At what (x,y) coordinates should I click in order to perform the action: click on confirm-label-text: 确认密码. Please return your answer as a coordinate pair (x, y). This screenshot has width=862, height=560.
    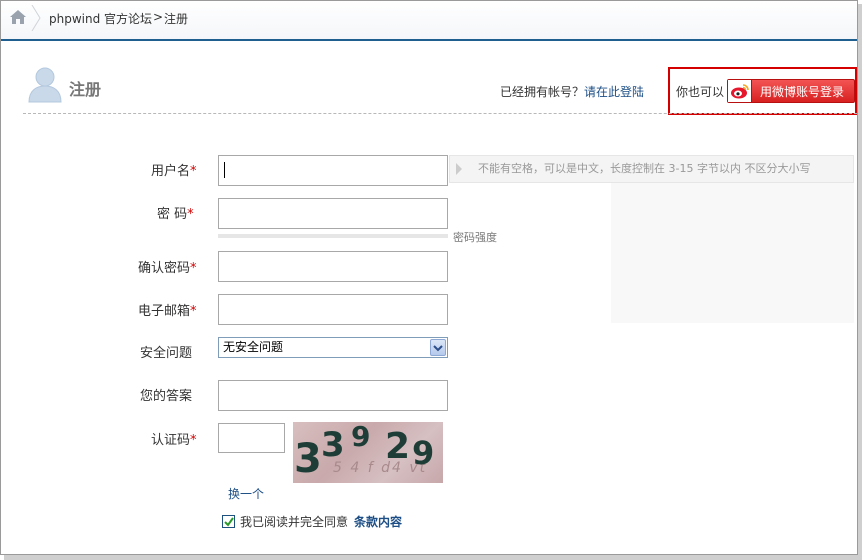
    Looking at the image, I should click on (164, 268).